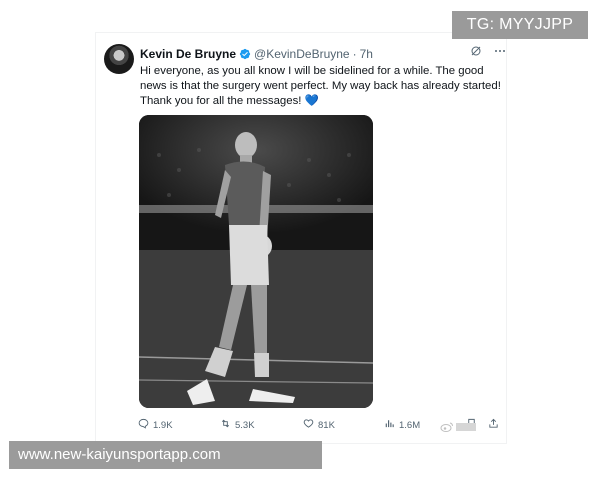 The height and width of the screenshot is (480, 600). Describe the element at coordinates (245, 54) in the screenshot. I see `verified-badge-icon` at that location.